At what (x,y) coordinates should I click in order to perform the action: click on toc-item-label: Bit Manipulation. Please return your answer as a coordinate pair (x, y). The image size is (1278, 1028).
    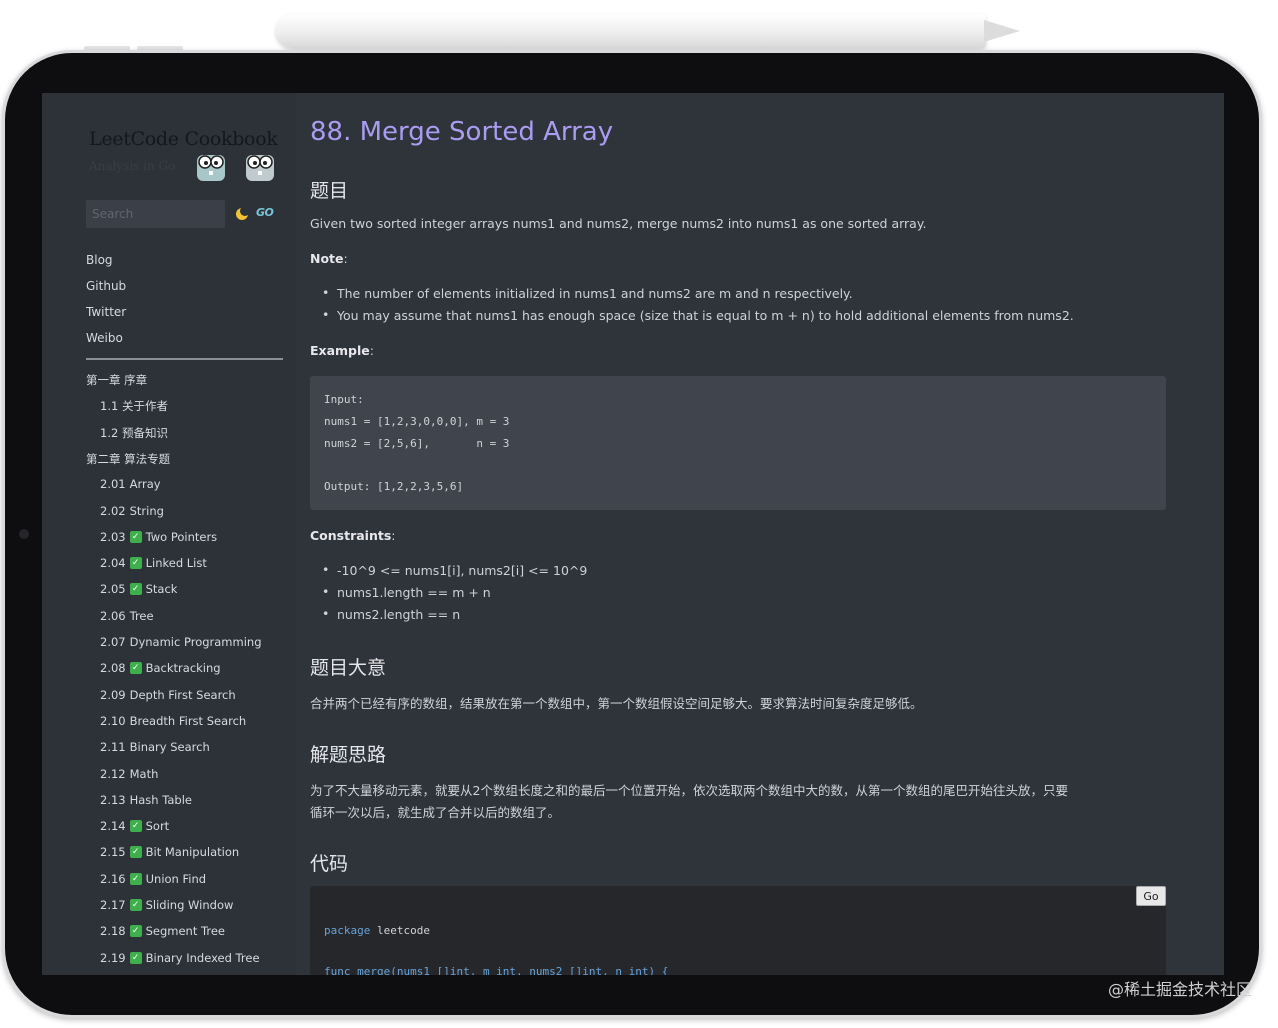
    Looking at the image, I should click on (192, 852).